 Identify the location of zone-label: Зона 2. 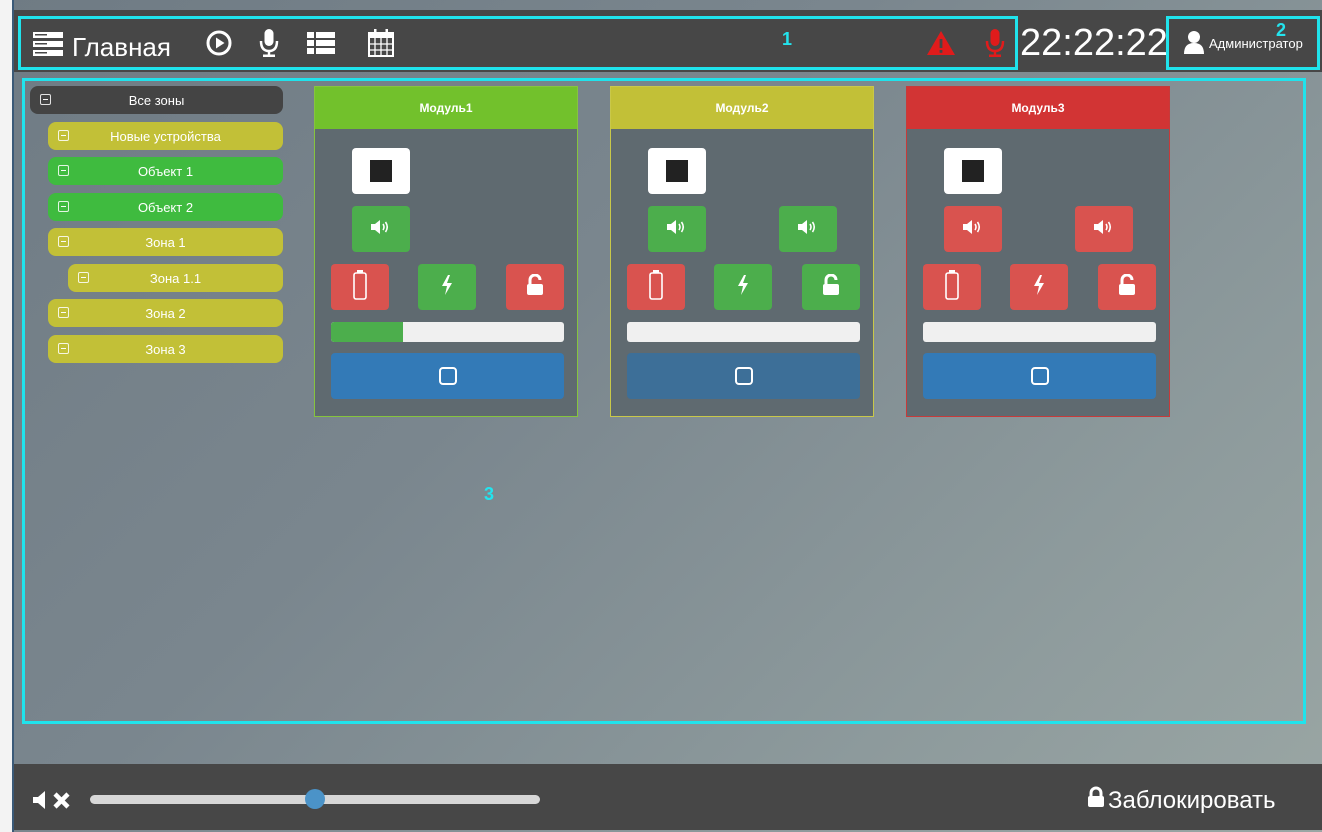
(165, 313).